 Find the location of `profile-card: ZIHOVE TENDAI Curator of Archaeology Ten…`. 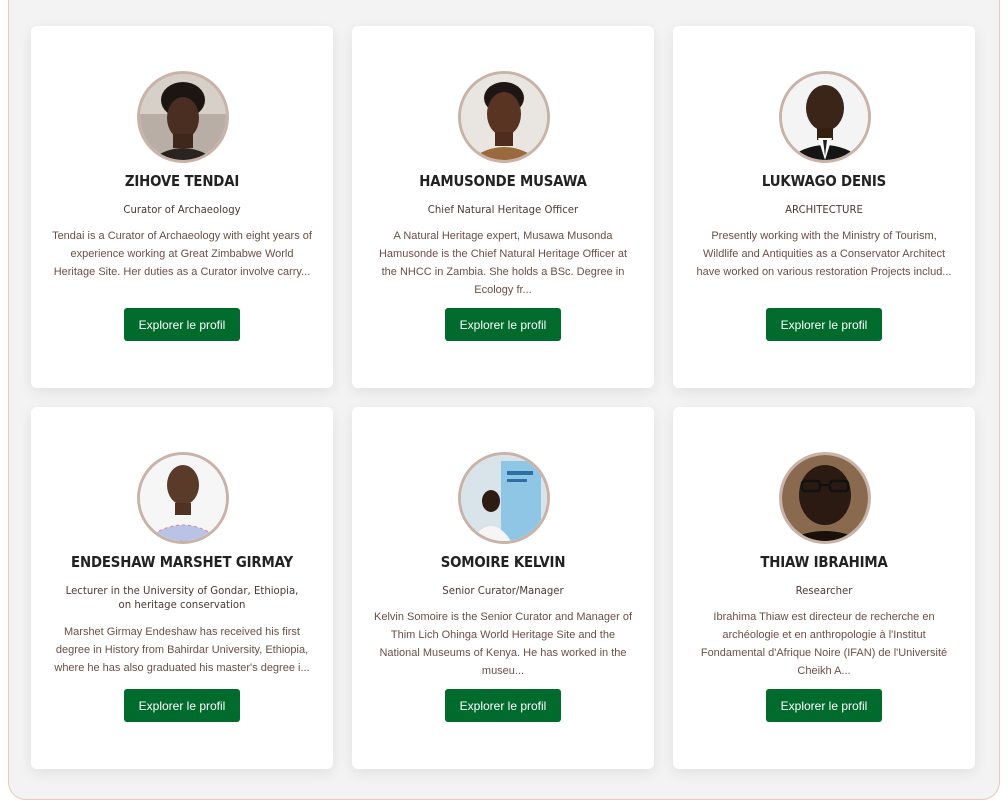

profile-card: ZIHOVE TENDAI Curator of Archaeology Ten… is located at coordinates (182, 207).